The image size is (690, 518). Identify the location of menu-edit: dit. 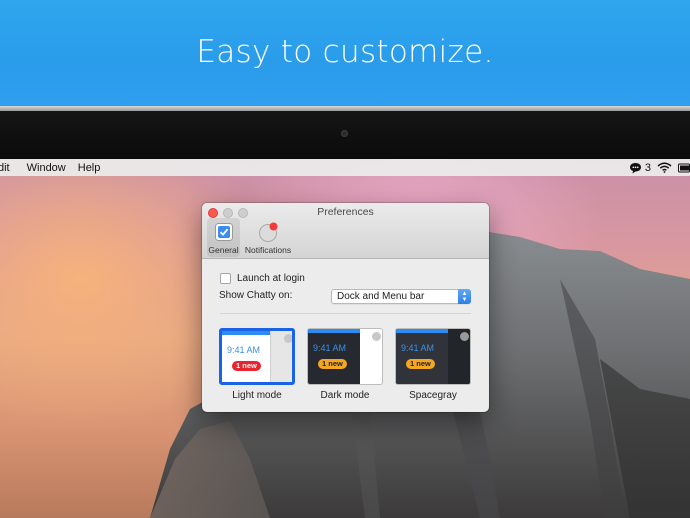
(13, 168).